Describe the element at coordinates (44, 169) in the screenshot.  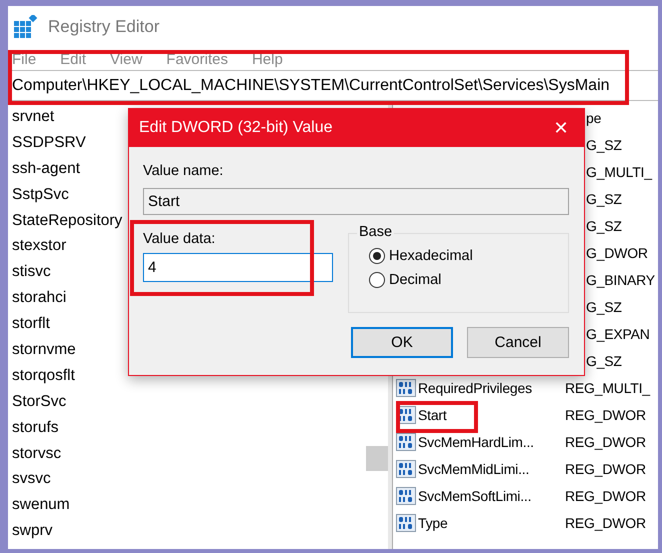
I see `tree-item: ssh-agent` at that location.